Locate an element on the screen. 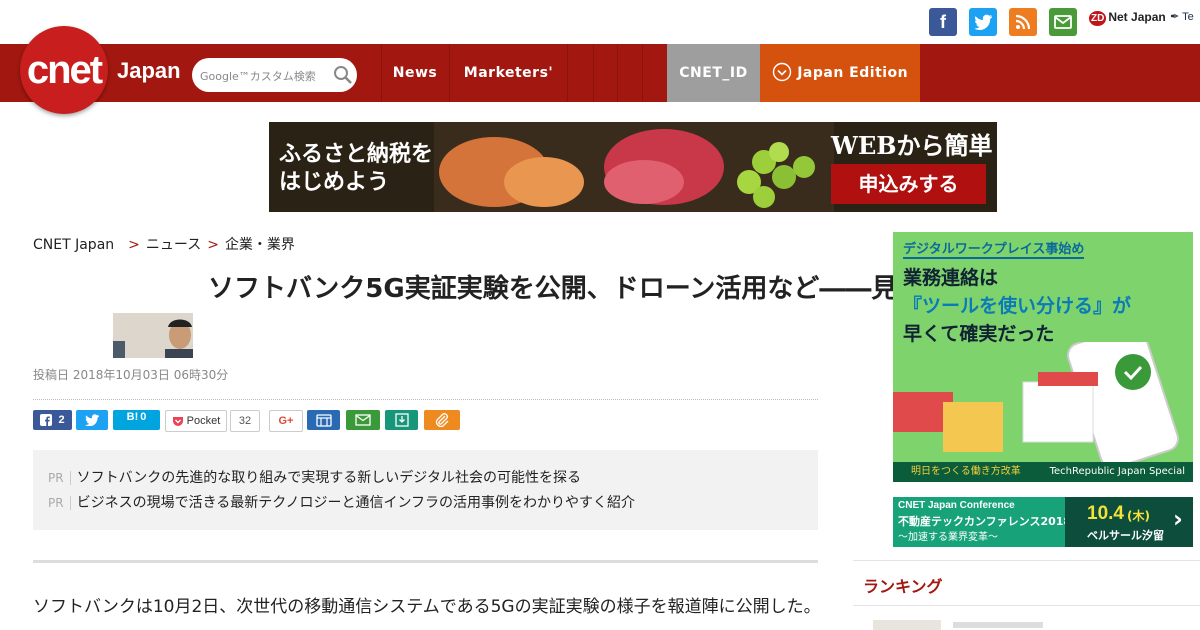 This screenshot has width=1200, height=630. facebook-count: 2 is located at coordinates (61, 420).